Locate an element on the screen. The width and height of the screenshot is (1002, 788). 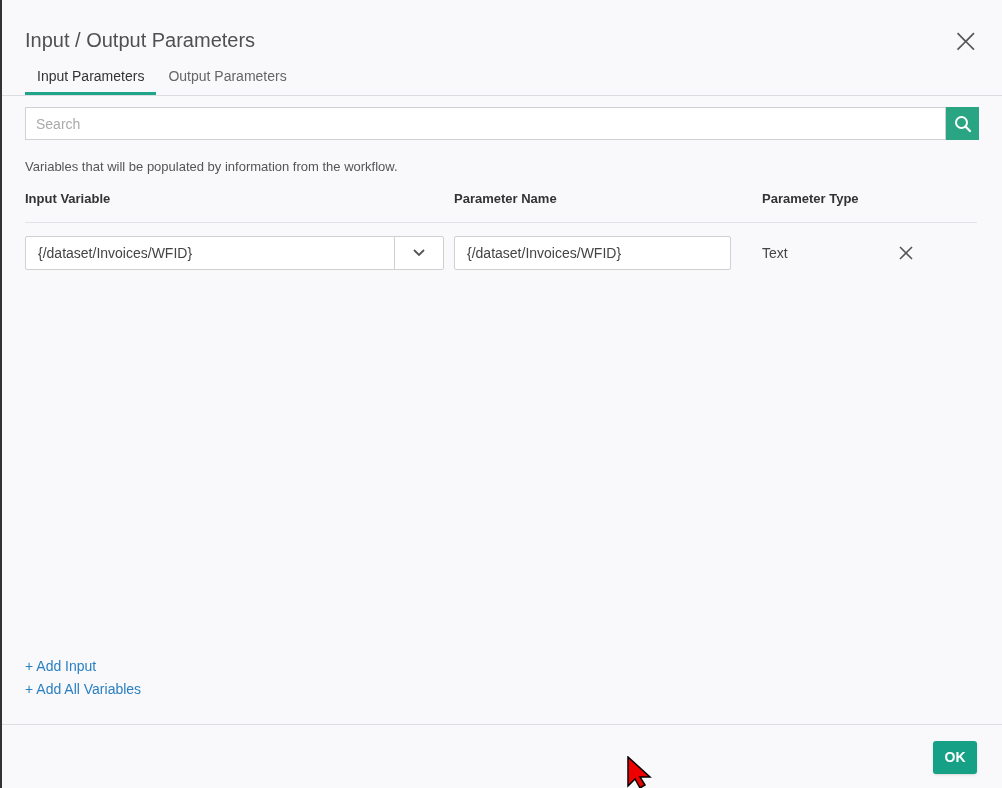
column-header: Parameter Name is located at coordinates (506, 198).